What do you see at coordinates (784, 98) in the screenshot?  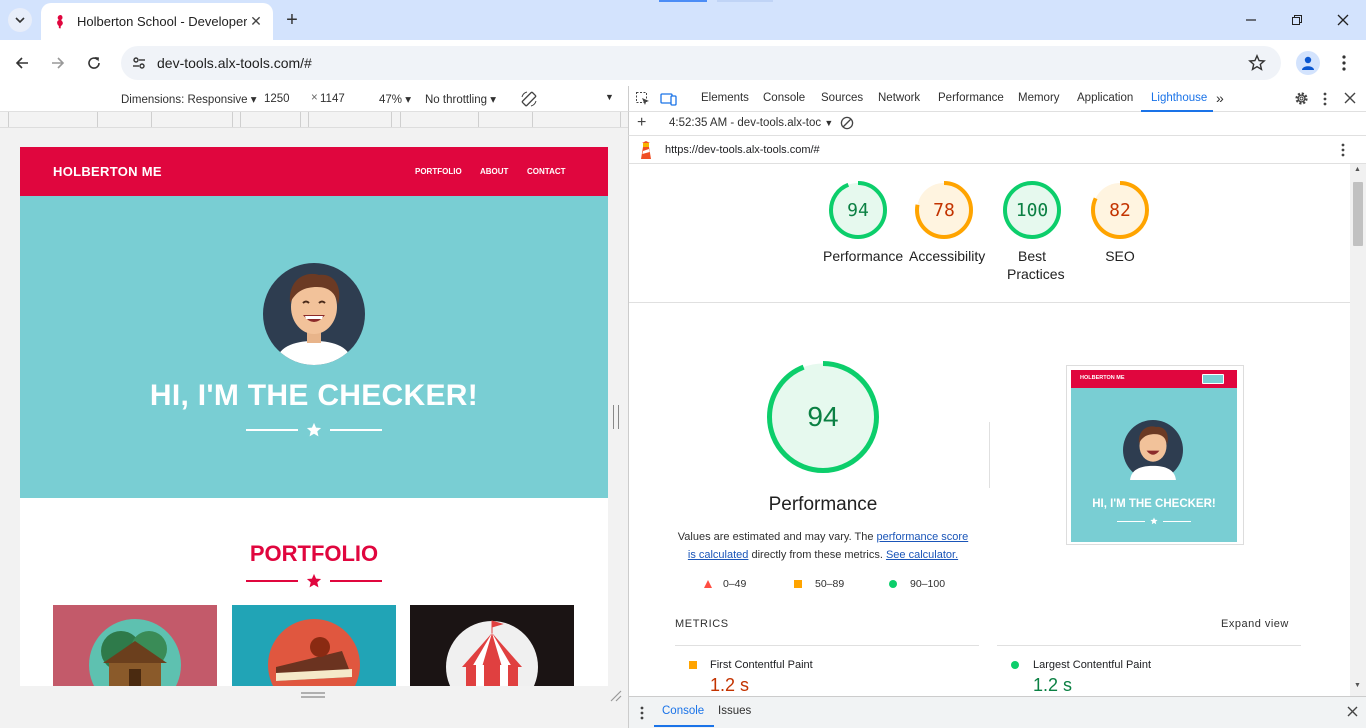 I see `tab-console: Console` at bounding box center [784, 98].